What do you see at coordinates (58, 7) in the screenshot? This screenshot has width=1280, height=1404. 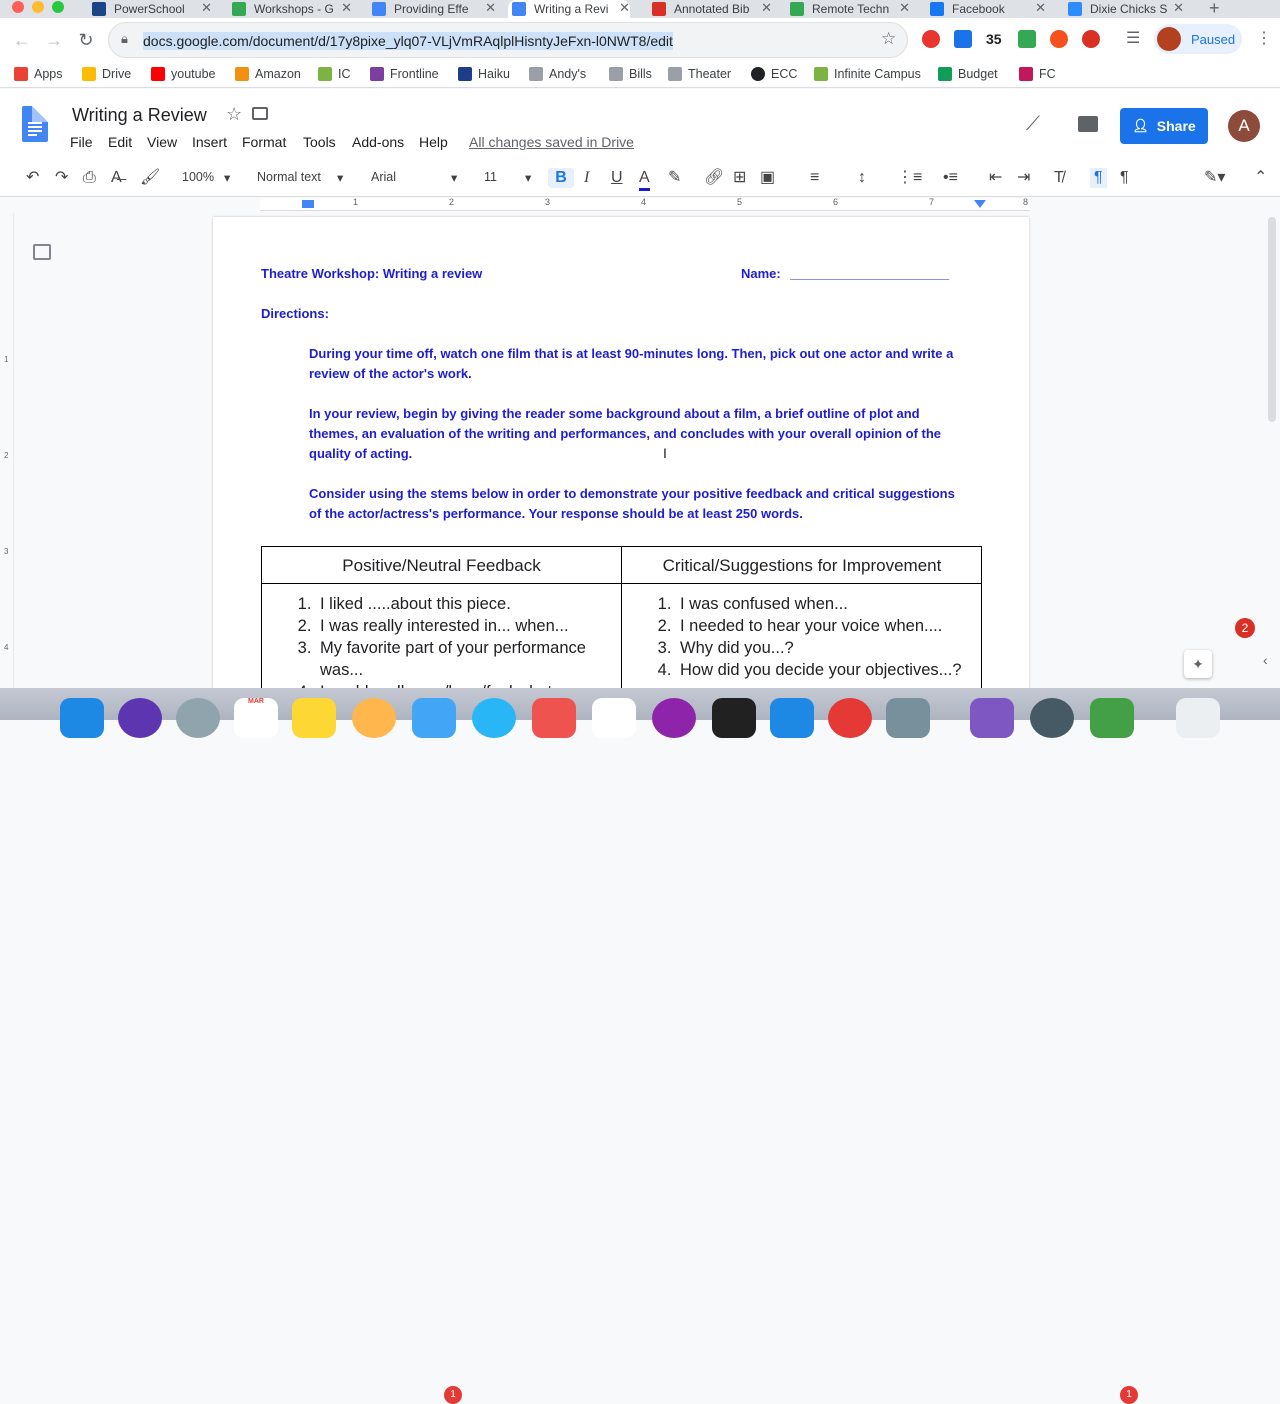 I see `zoom-window-icon` at bounding box center [58, 7].